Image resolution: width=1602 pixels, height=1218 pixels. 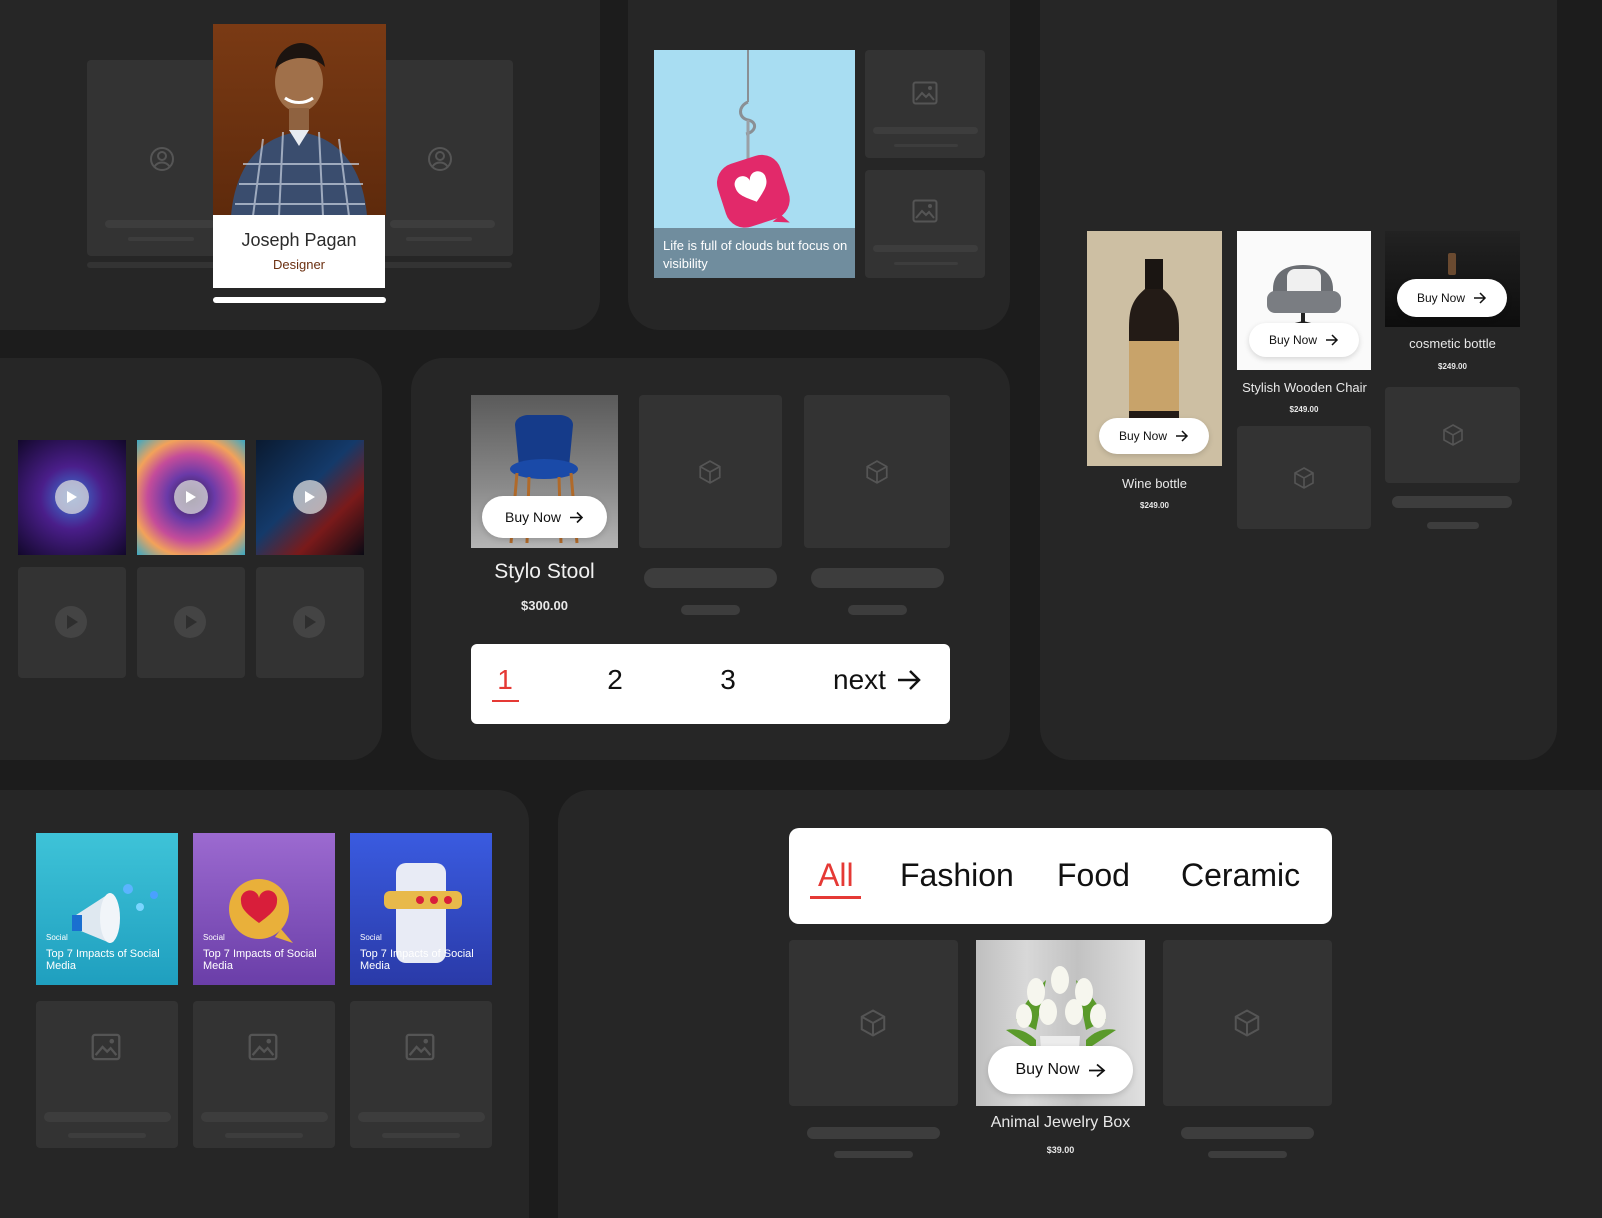 I want to click on video-grid-panel, so click(x=191, y=559).